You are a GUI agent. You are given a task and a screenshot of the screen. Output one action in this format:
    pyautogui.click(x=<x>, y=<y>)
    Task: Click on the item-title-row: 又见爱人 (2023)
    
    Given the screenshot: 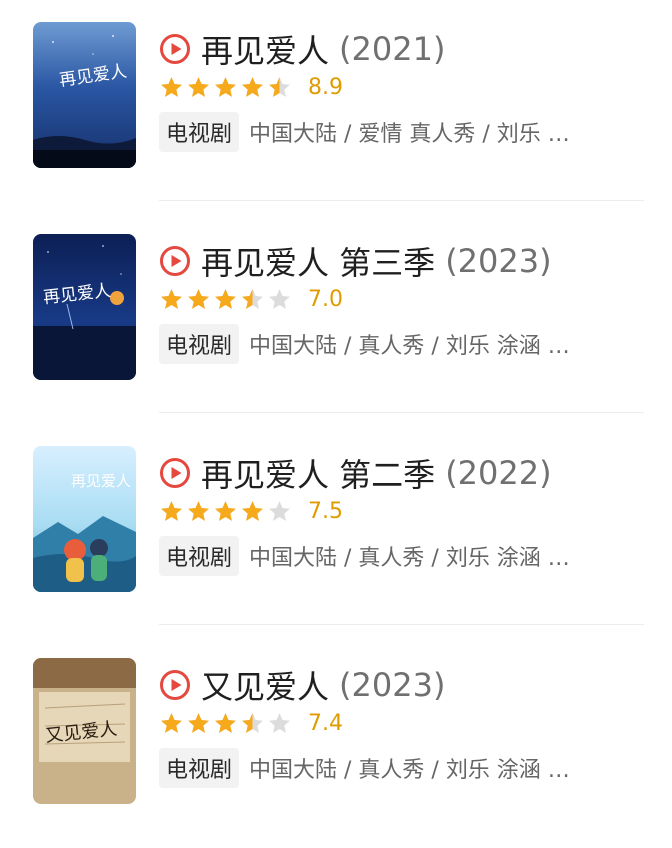 What is the action you would take?
    pyautogui.click(x=302, y=685)
    